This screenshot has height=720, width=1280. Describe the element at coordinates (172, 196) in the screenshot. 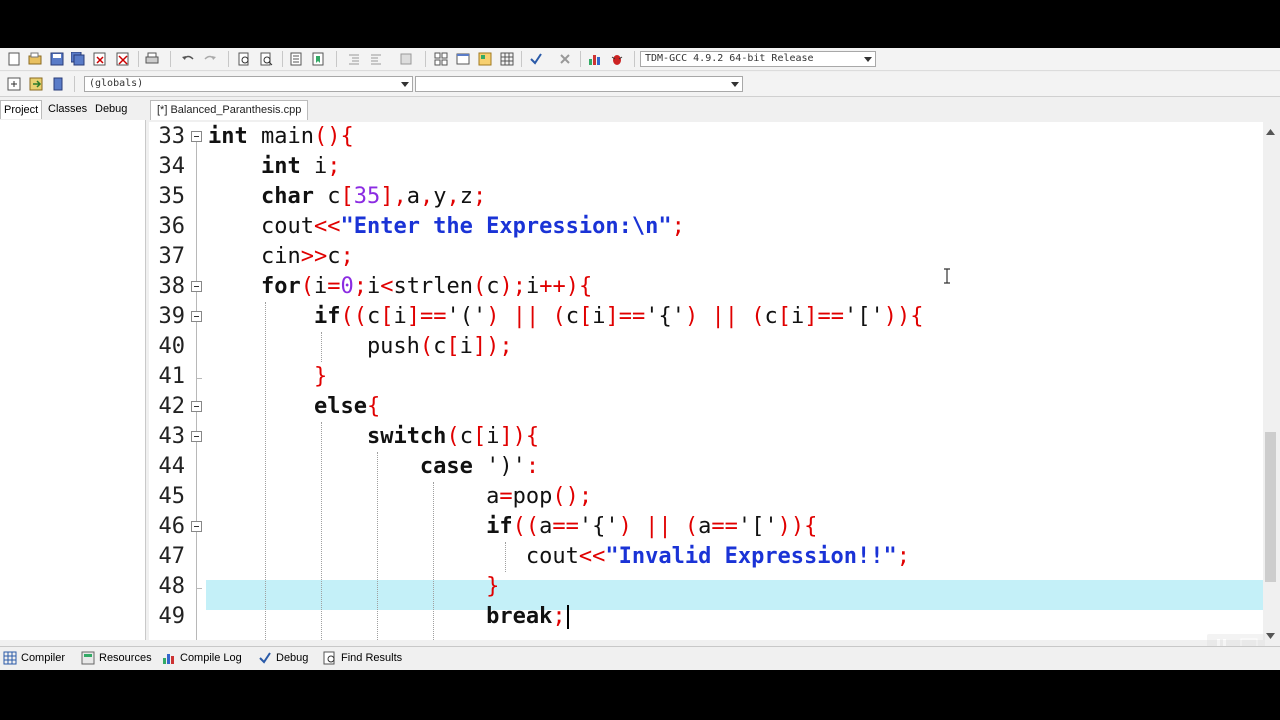

I see `line-number: 35` at that location.